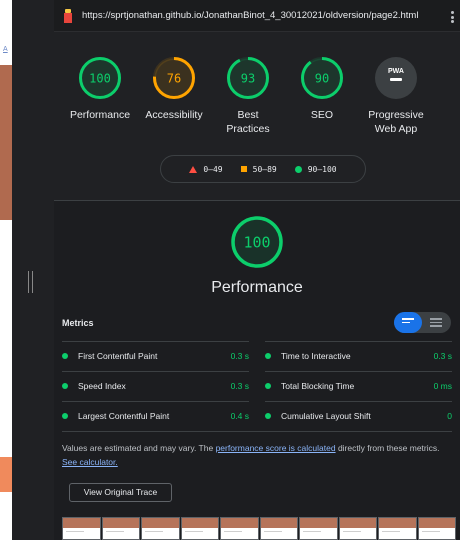  What do you see at coordinates (68, 15) in the screenshot?
I see `lighthouse-icon` at bounding box center [68, 15].